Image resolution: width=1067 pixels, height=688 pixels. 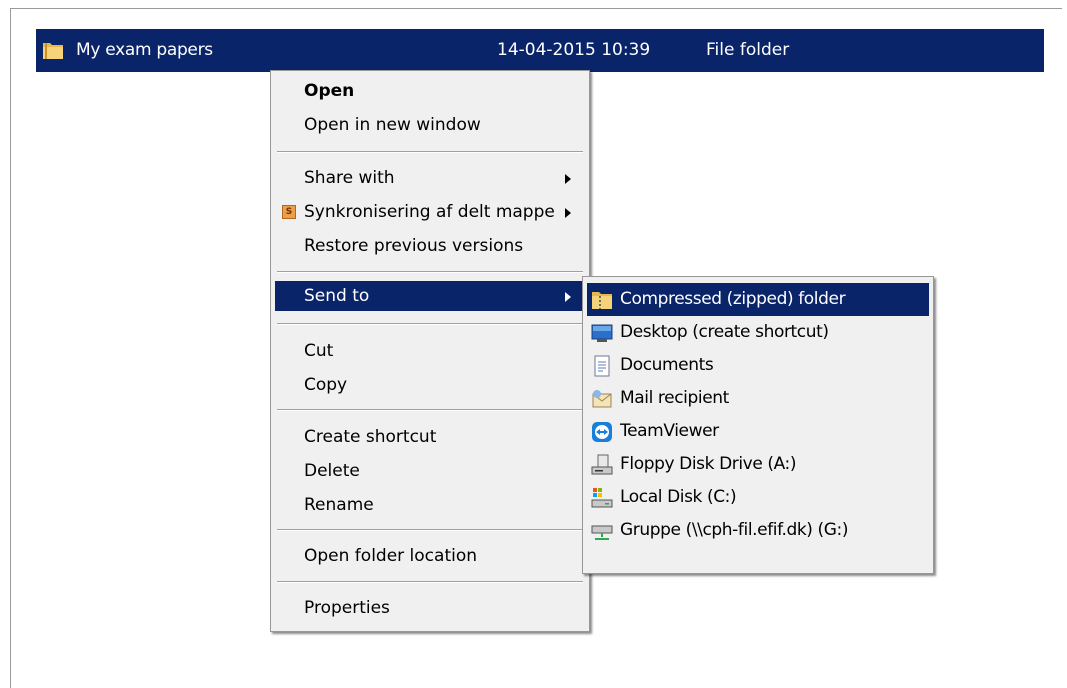 I want to click on menu-item-label: Open folder location, so click(x=391, y=556).